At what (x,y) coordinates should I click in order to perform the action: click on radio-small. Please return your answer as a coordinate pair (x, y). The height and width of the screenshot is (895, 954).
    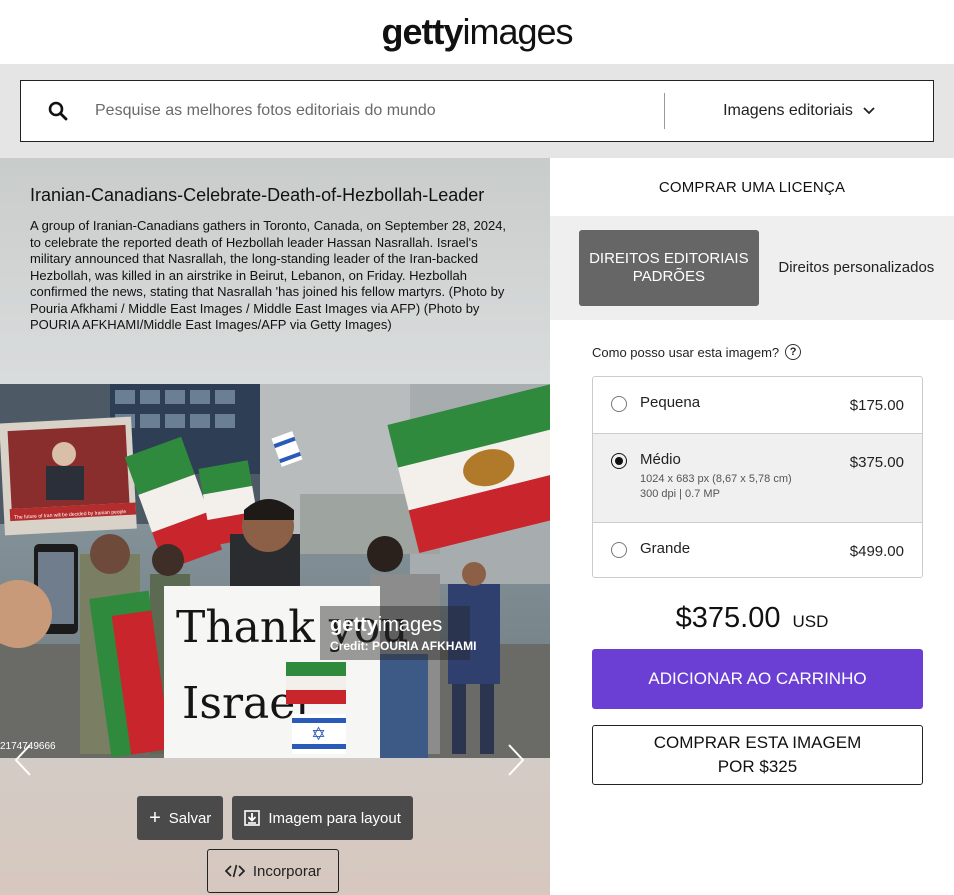
    Looking at the image, I should click on (619, 404).